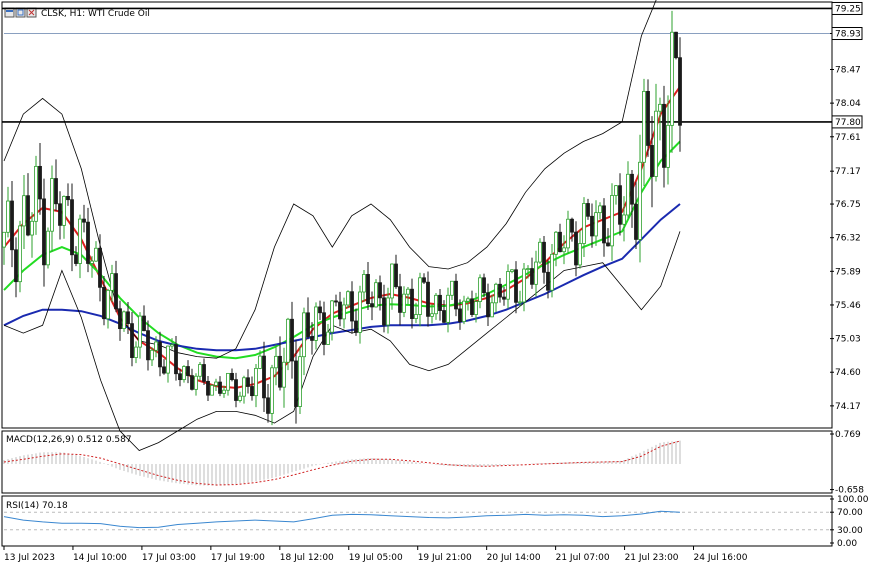  I want to click on time-axis-label: 21 Jul 23:00, so click(652, 558).